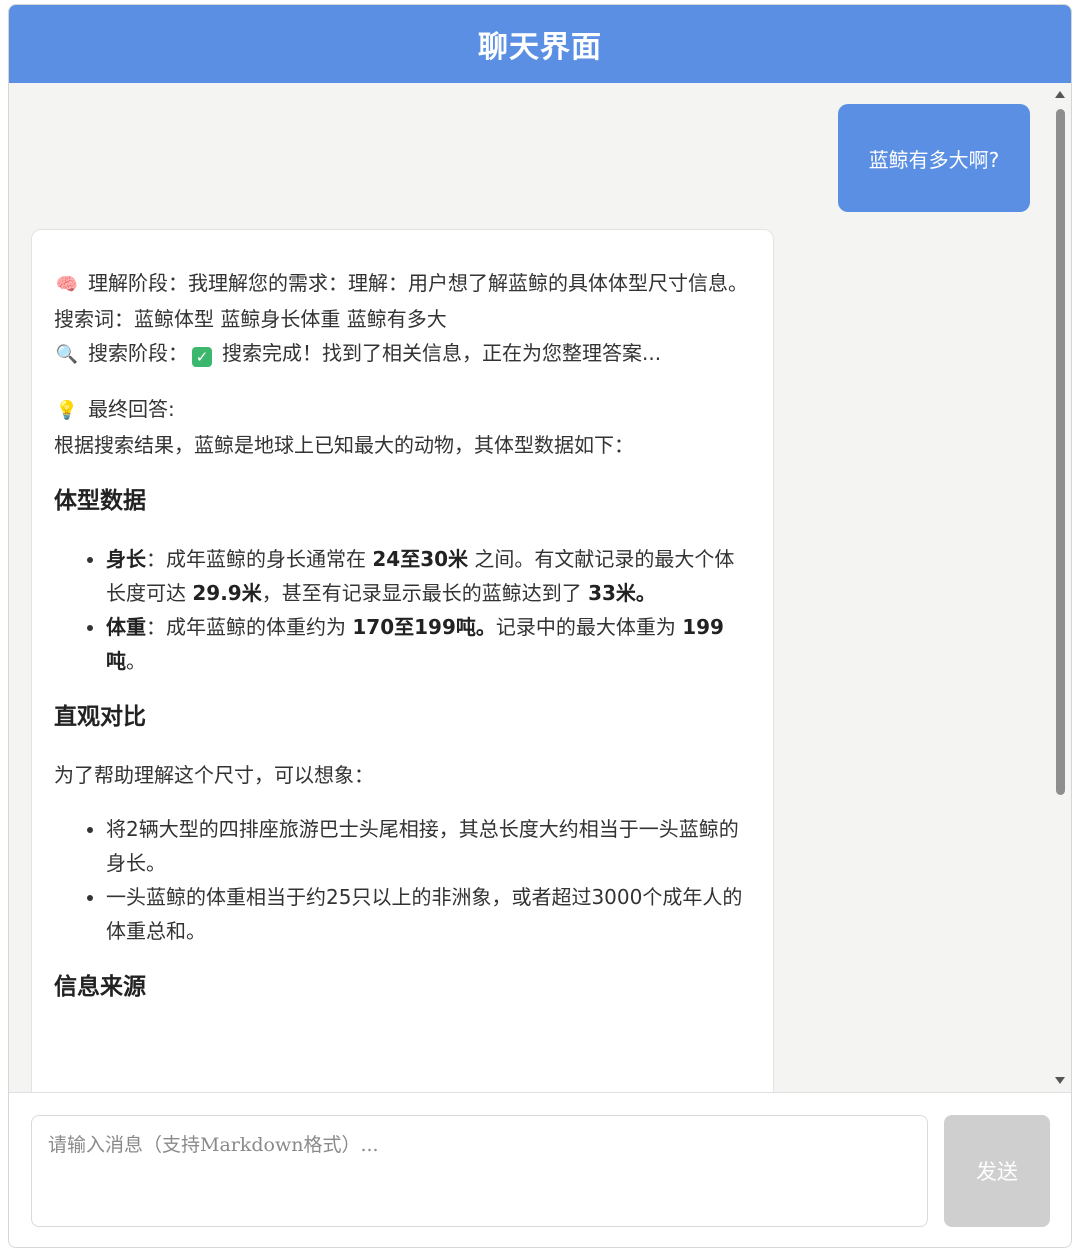 This screenshot has height=1251, width=1080. I want to click on scroll-down-arrow-icon, so click(1060, 1080).